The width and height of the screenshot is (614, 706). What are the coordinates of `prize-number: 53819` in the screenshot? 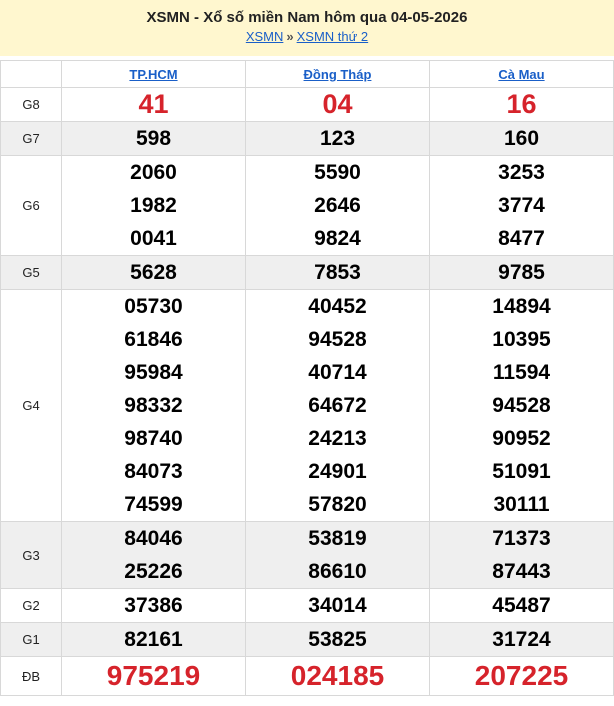 It's located at (337, 538).